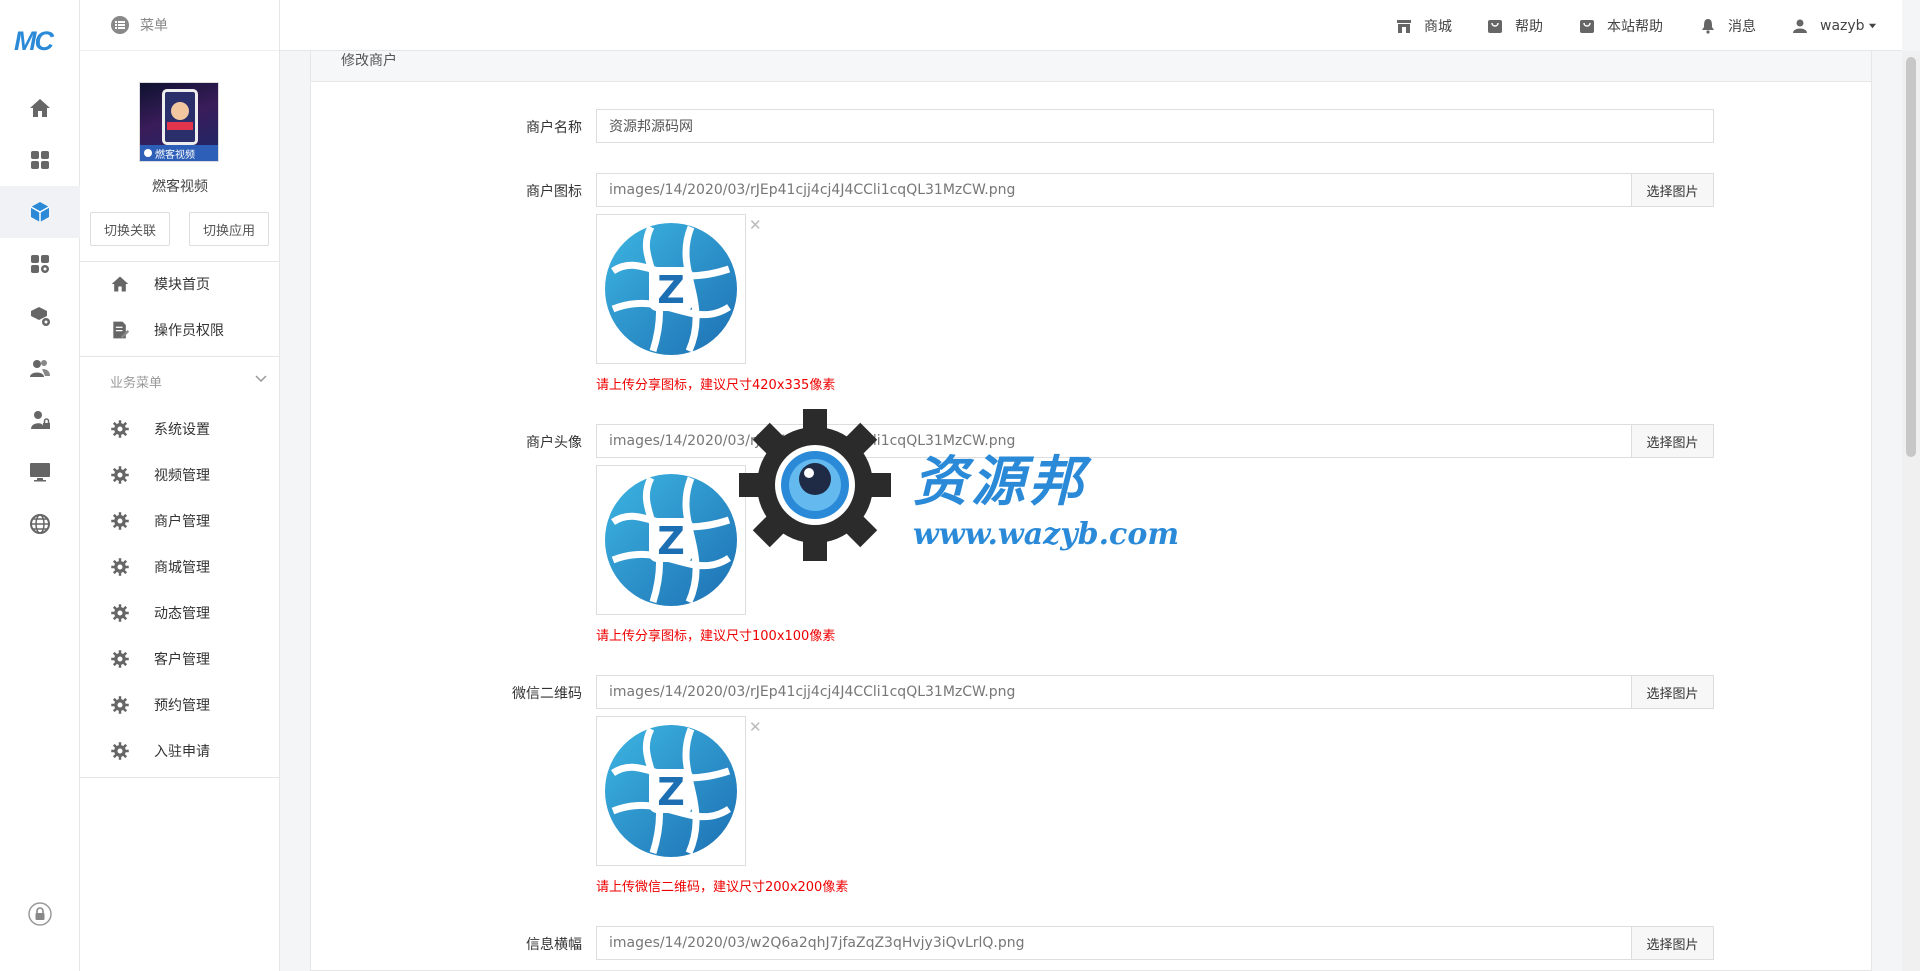  I want to click on lock-icon, so click(40, 914).